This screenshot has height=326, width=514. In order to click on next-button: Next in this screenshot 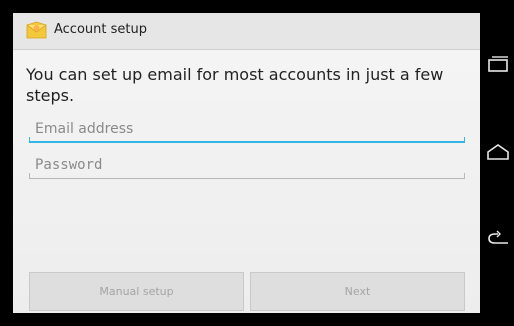, I will do `click(357, 291)`.